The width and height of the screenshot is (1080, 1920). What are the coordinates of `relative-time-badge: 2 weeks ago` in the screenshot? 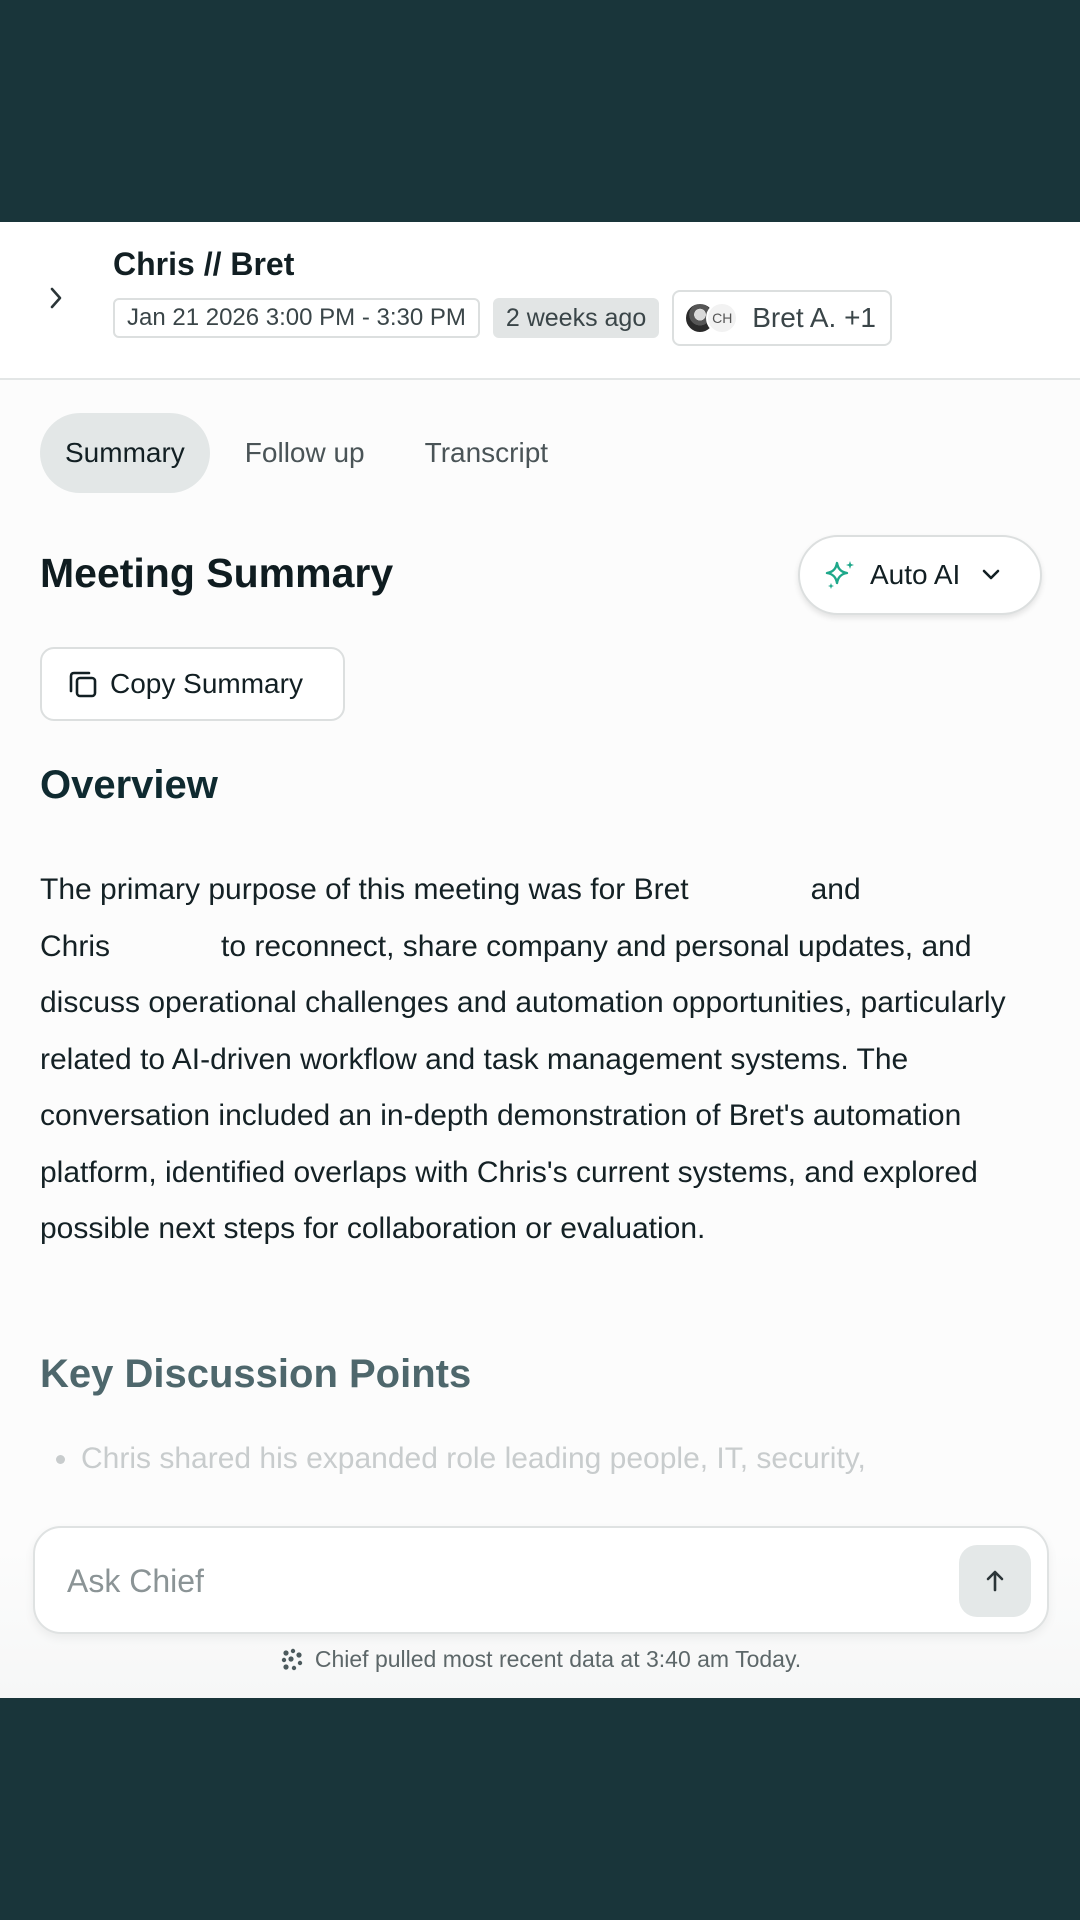 It's located at (576, 318).